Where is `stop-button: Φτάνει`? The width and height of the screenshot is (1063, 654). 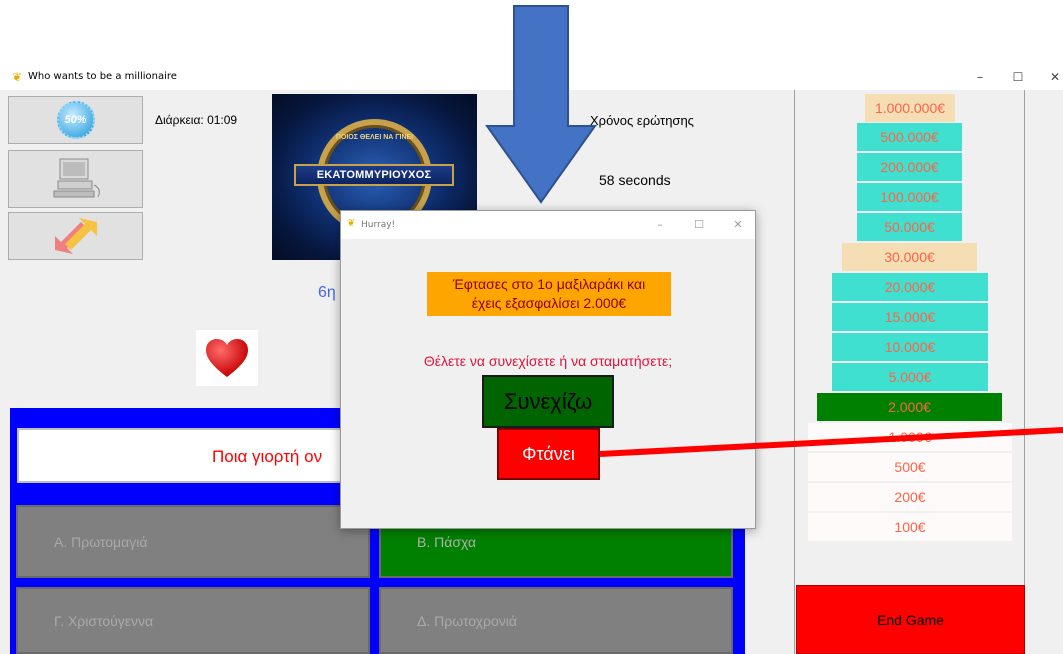 stop-button: Φτάνει is located at coordinates (548, 454).